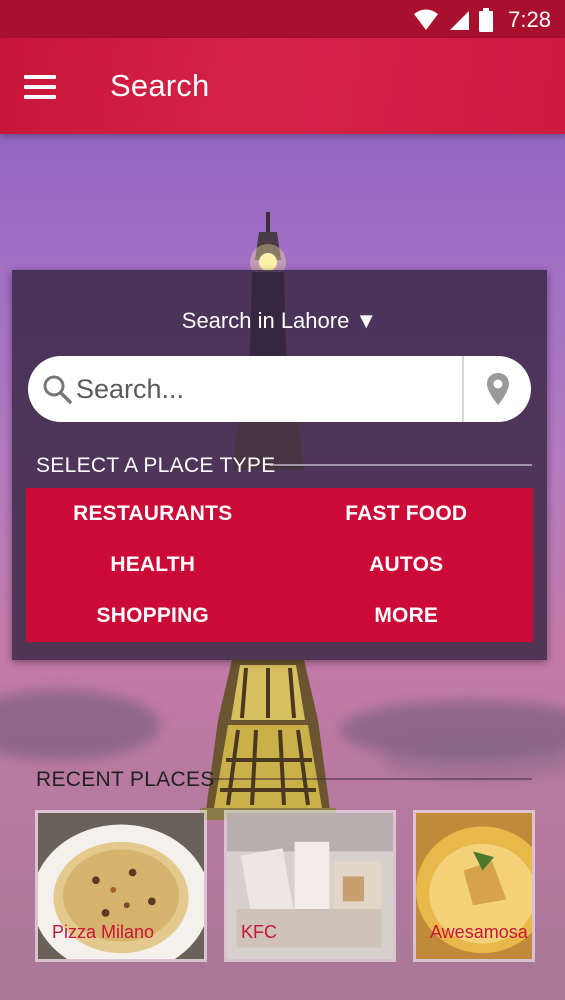  What do you see at coordinates (282, 86) in the screenshot?
I see `app-bar: Search` at bounding box center [282, 86].